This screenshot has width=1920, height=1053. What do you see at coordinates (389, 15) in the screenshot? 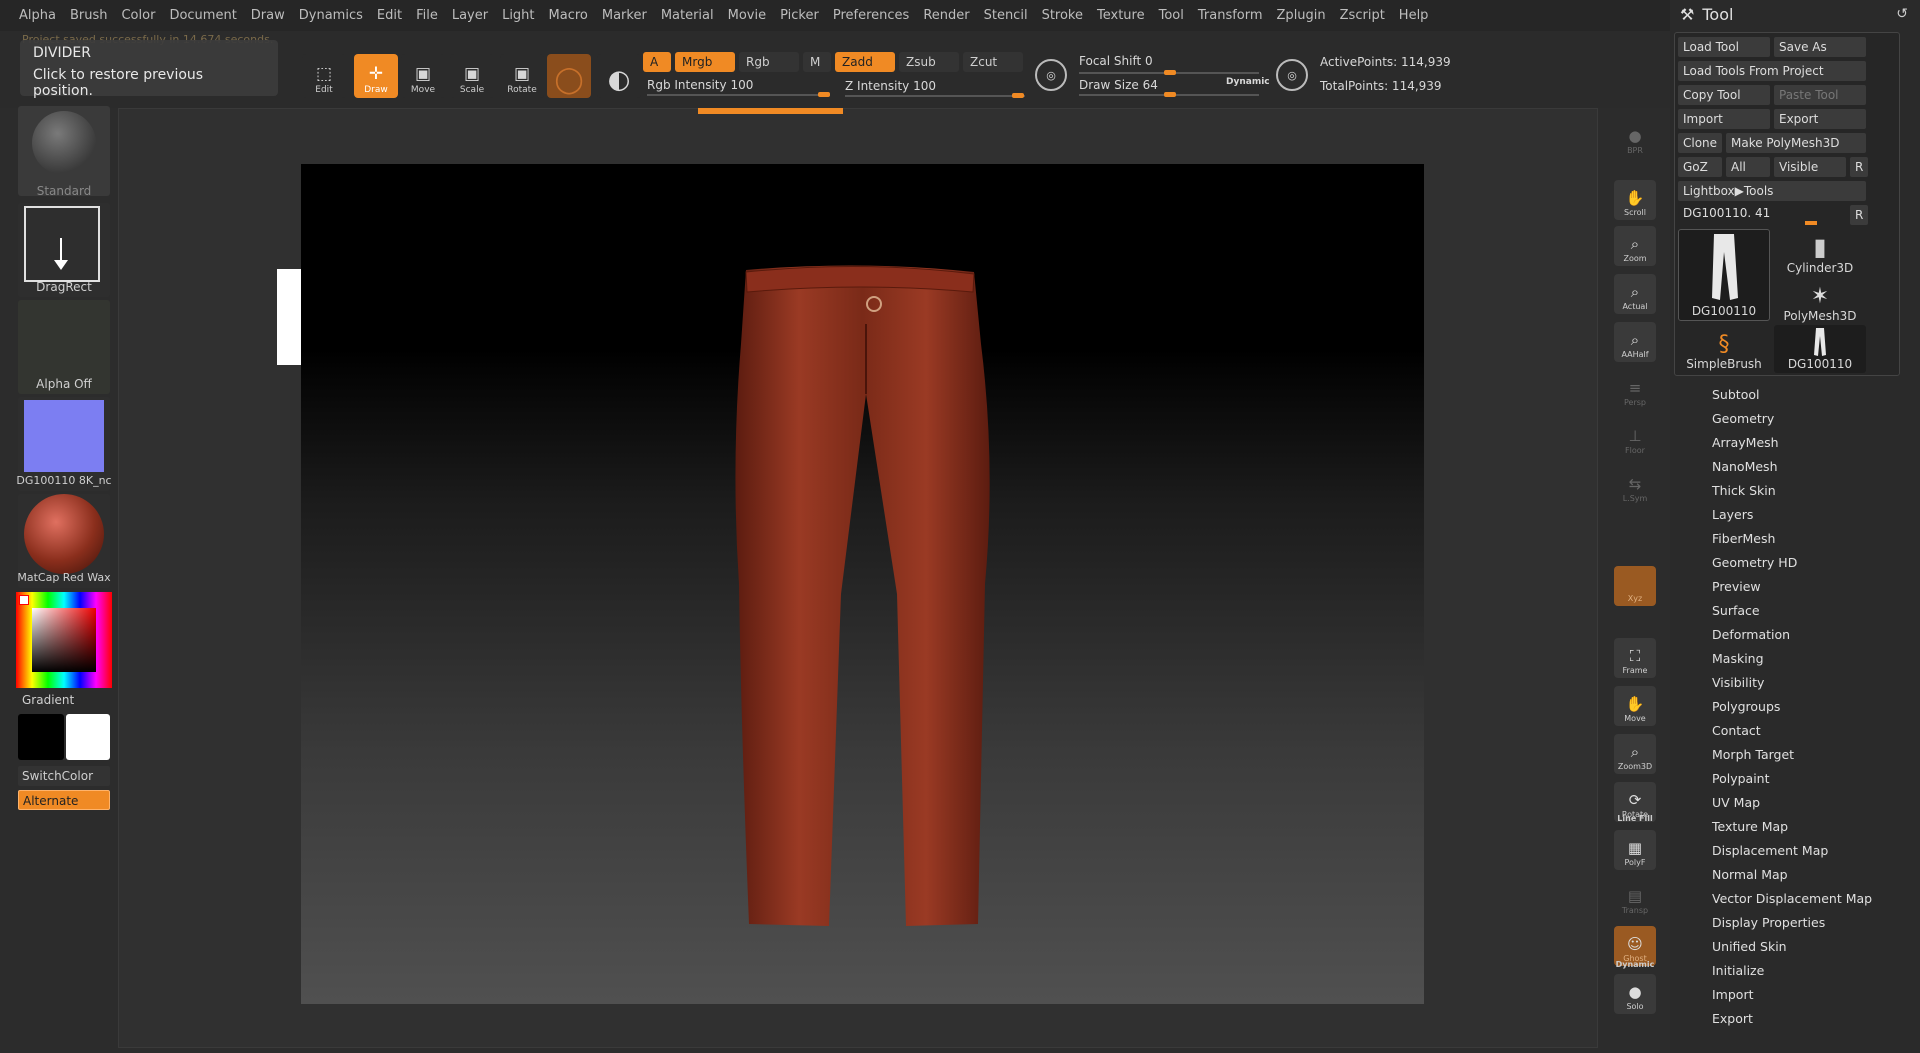
I see `menu-edit: Edit` at bounding box center [389, 15].